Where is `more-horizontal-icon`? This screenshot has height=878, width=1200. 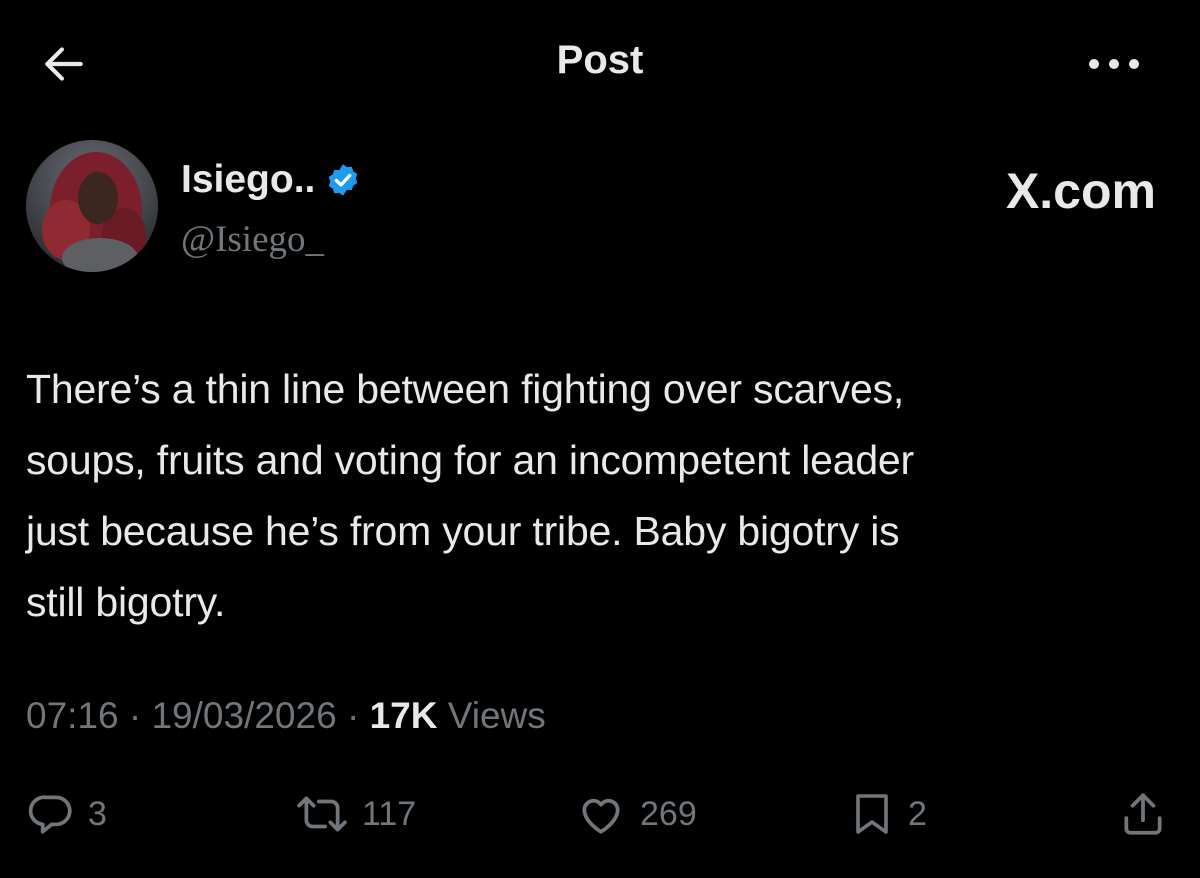
more-horizontal-icon is located at coordinates (1114, 64).